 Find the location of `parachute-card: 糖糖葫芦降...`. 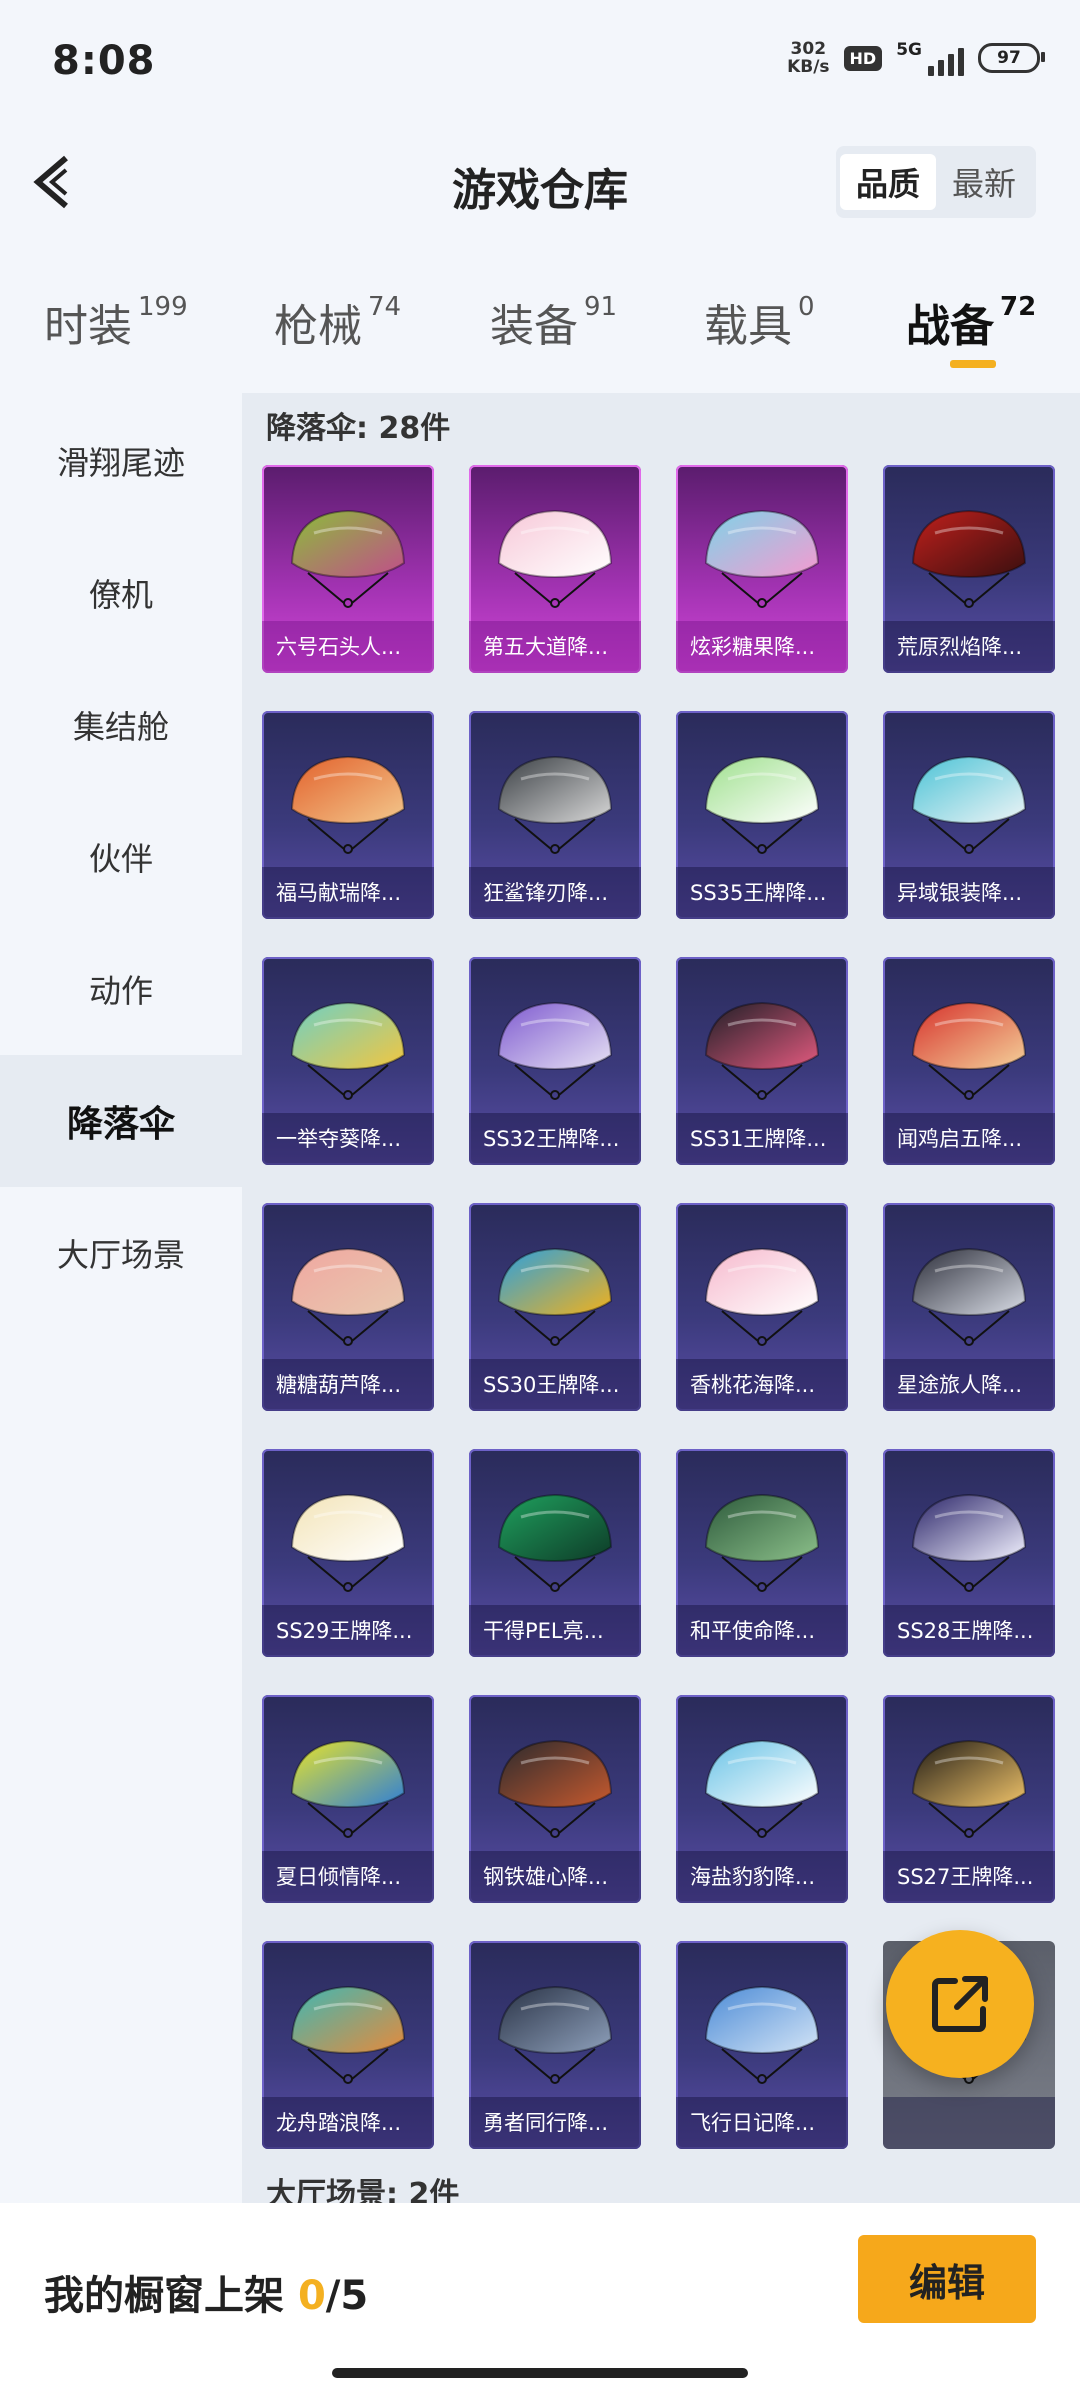

parachute-card: 糖糖葫芦降... is located at coordinates (348, 1307).